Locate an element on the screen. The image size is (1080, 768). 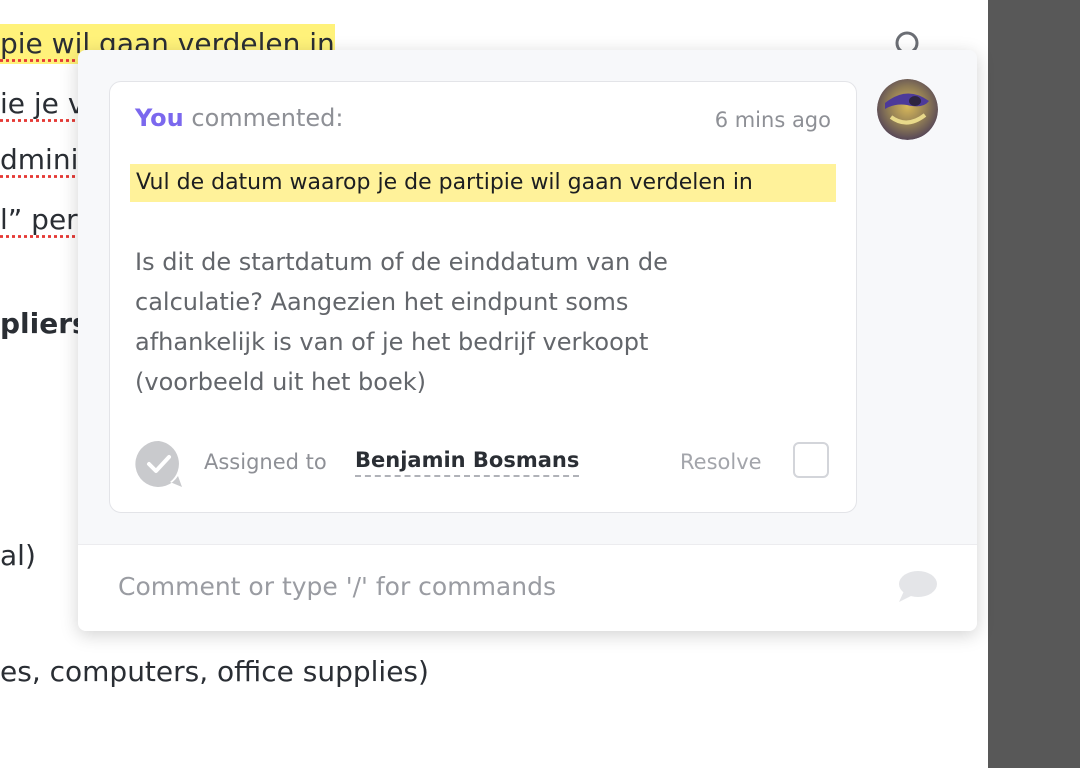
chat-bubble-icon is located at coordinates (917, 587).